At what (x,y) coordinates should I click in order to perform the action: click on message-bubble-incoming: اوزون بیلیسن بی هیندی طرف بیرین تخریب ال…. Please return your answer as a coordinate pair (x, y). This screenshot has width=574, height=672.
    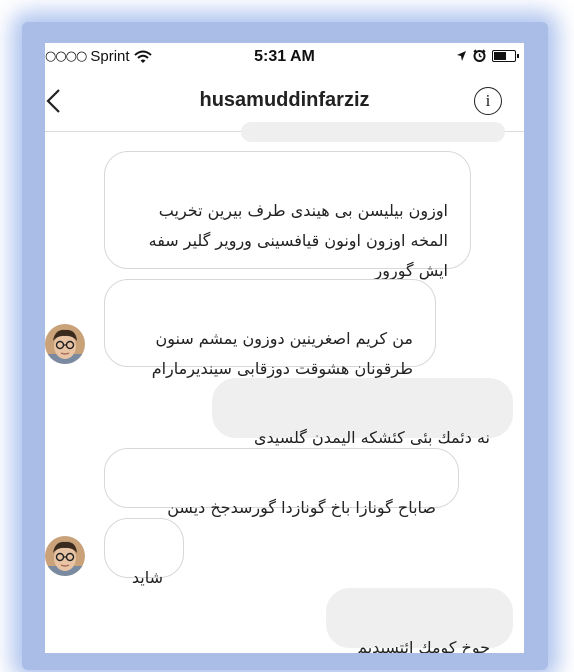
    Looking at the image, I should click on (287, 215).